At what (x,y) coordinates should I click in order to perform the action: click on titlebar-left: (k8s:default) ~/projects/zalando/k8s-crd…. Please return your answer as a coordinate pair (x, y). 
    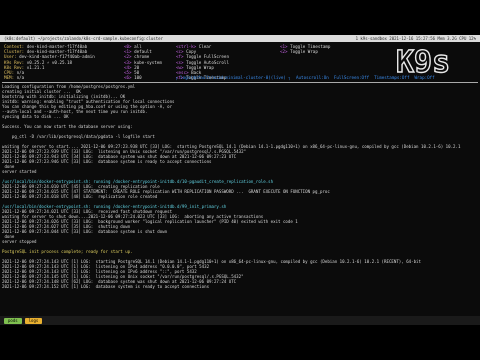
    Looking at the image, I should click on (83, 38).